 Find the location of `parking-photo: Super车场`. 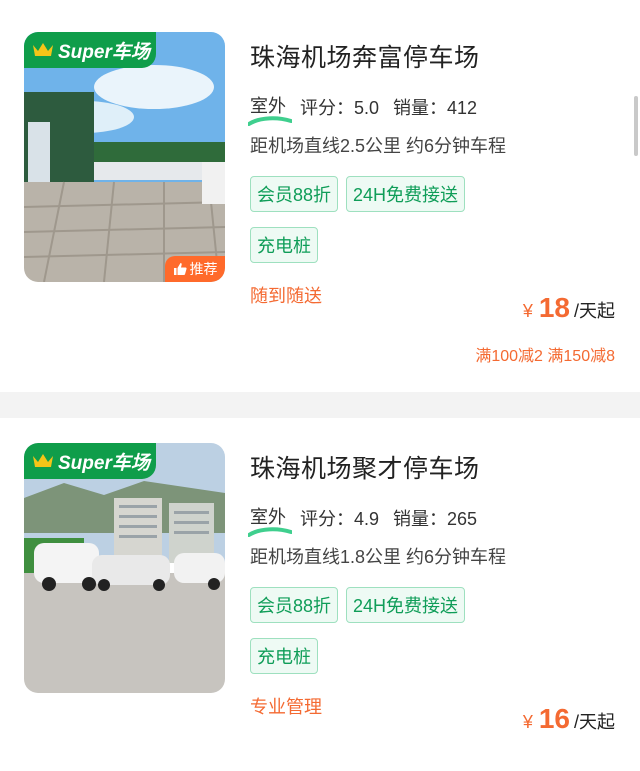

parking-photo: Super车场 is located at coordinates (124, 568).